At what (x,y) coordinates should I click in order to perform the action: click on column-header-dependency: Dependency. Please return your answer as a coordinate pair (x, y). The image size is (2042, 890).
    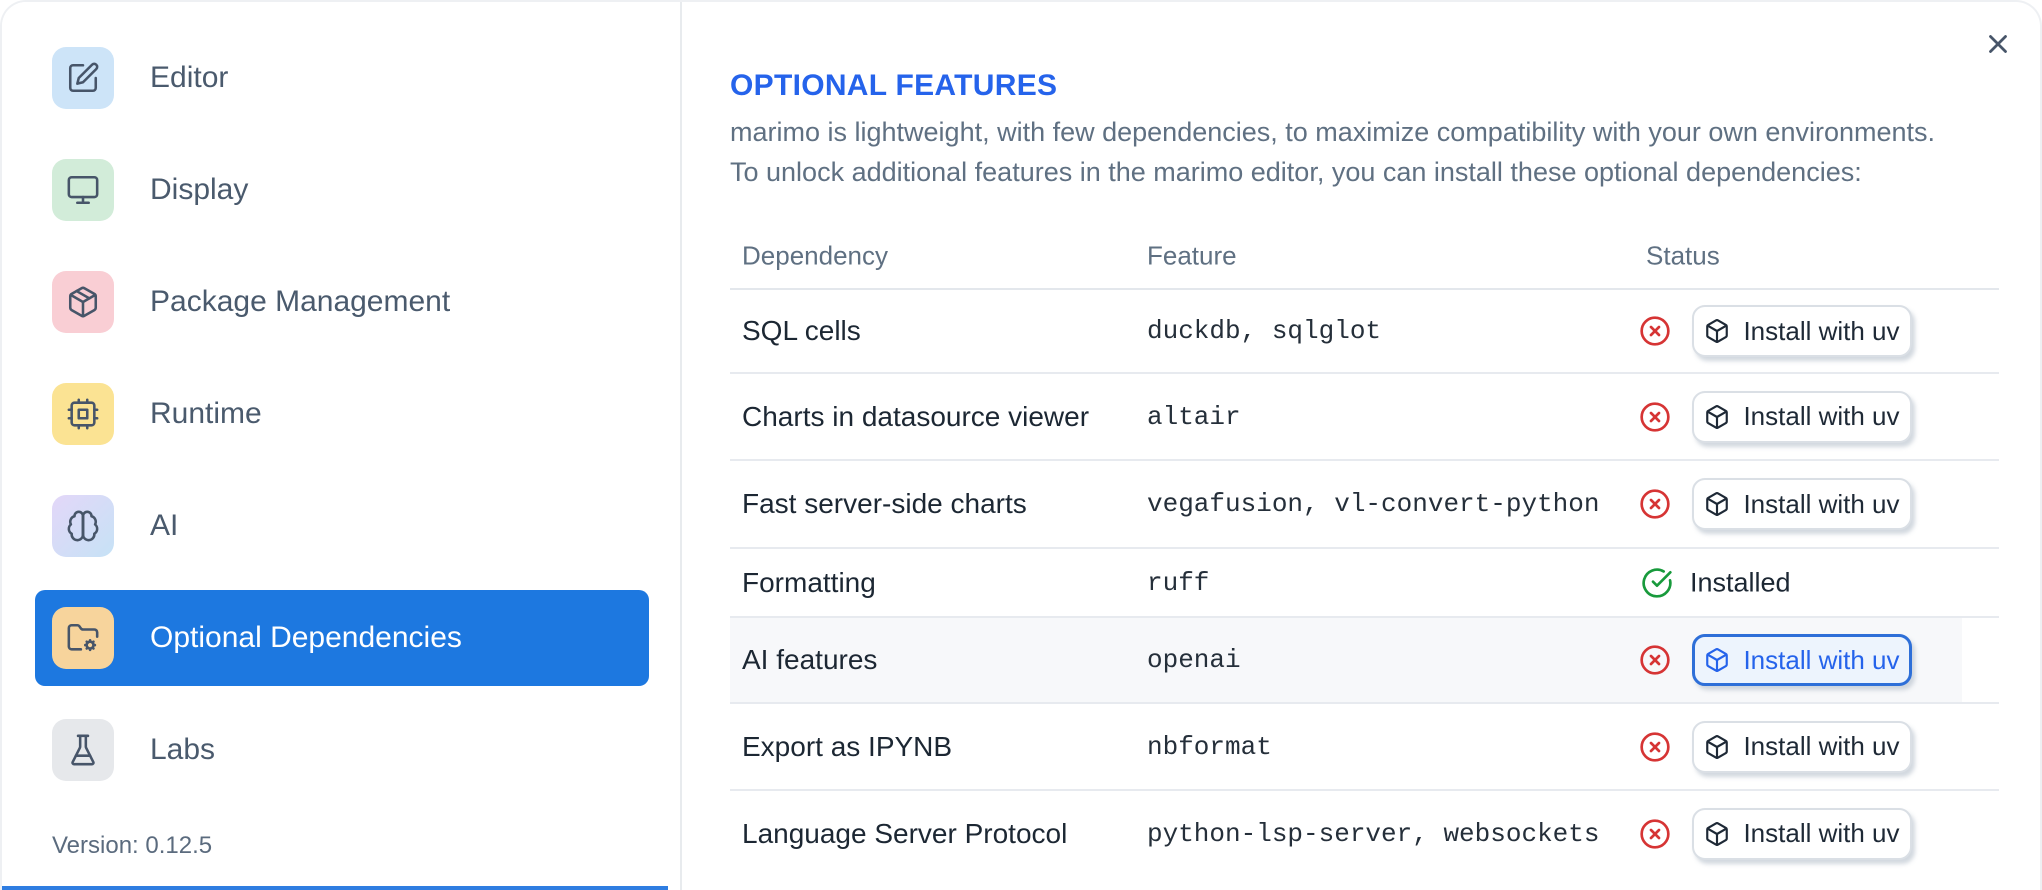
    Looking at the image, I should click on (815, 255).